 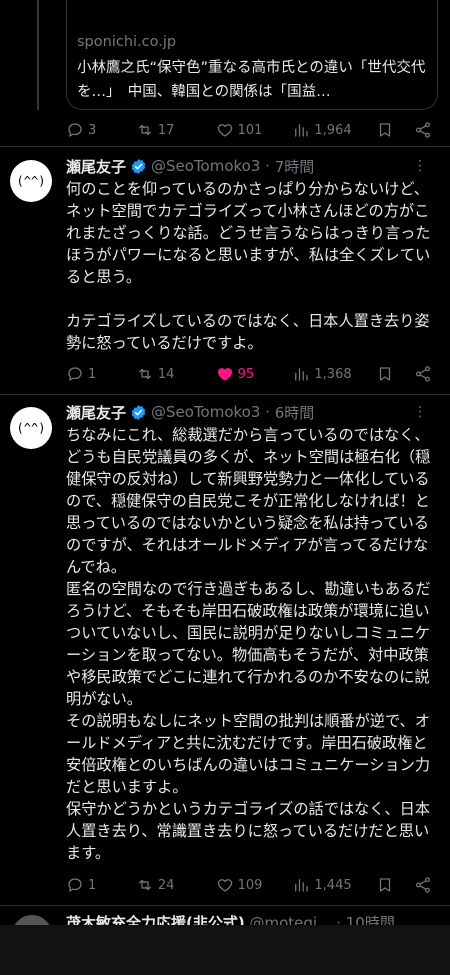 What do you see at coordinates (295, 412) in the screenshot?
I see `tweet-time: 6時間` at bounding box center [295, 412].